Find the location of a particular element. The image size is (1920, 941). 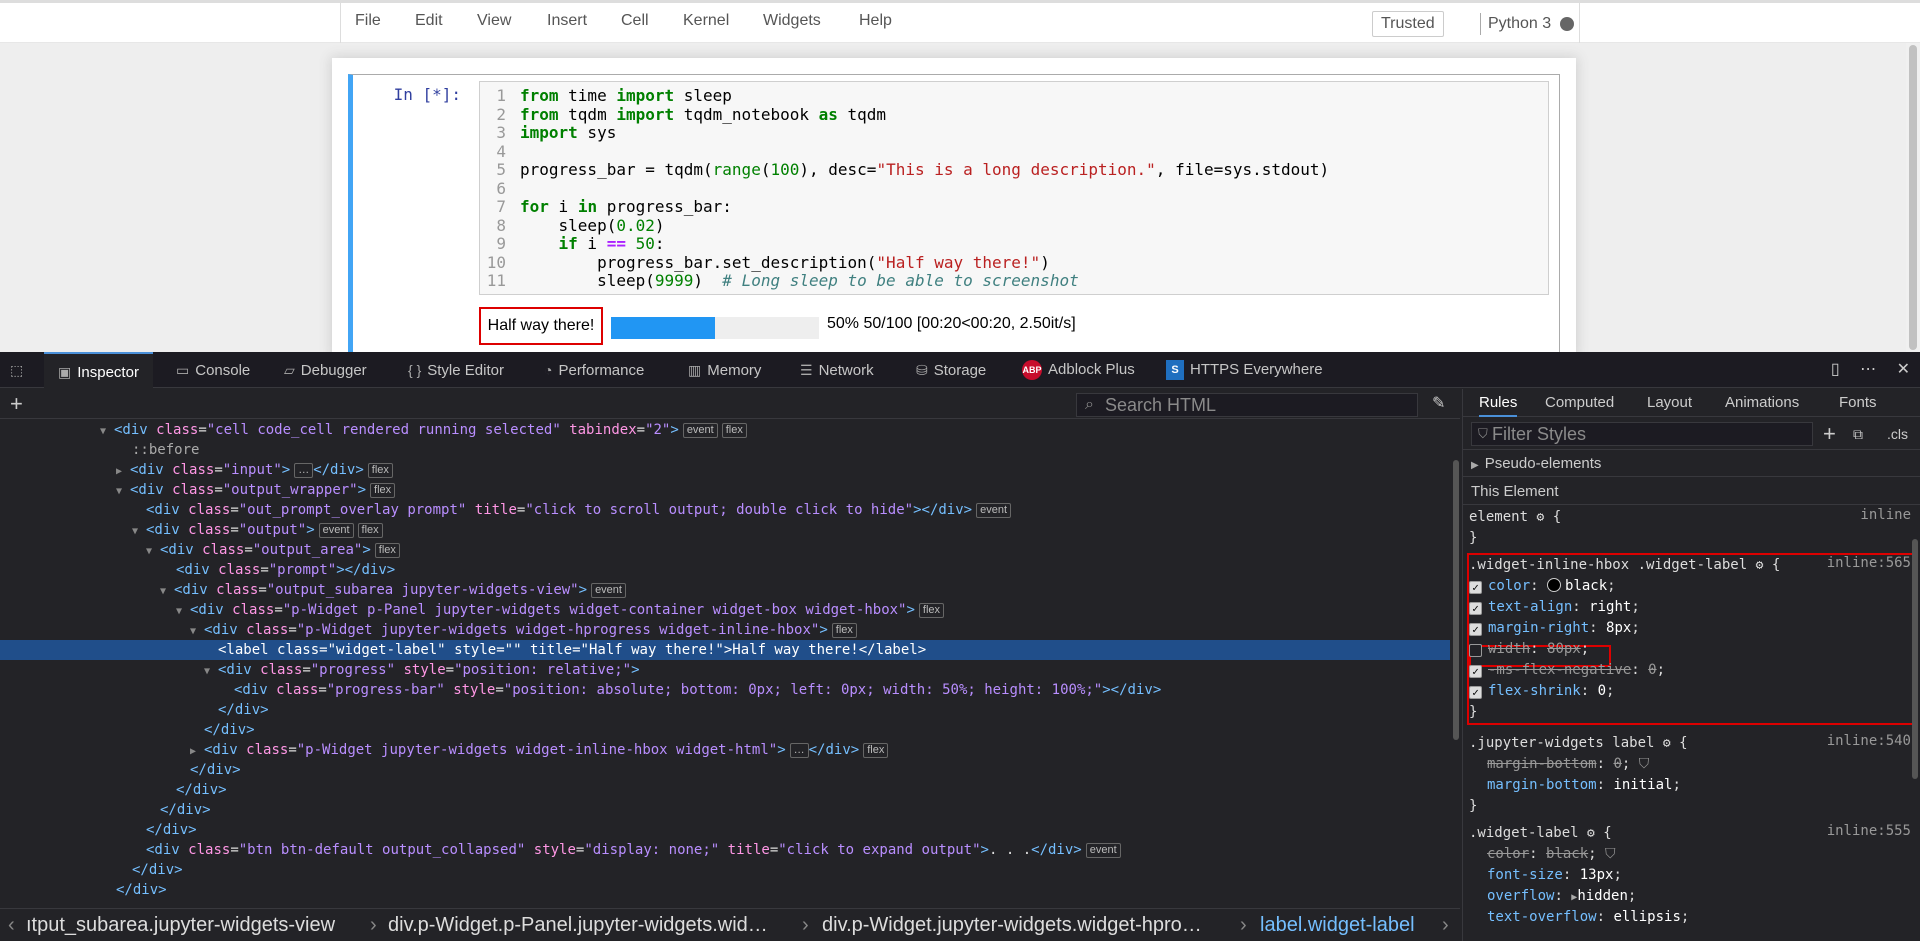

menu-edit: Edit is located at coordinates (429, 21).